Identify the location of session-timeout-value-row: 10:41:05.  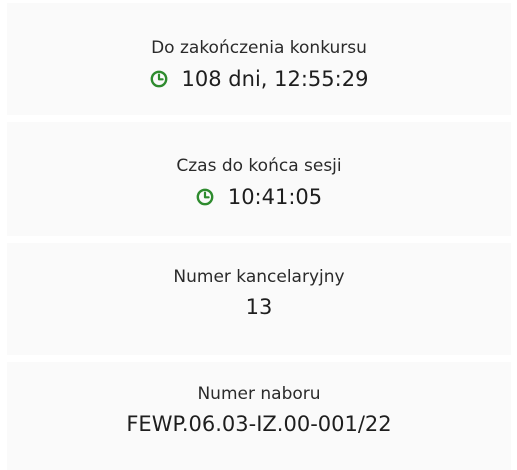
(259, 197).